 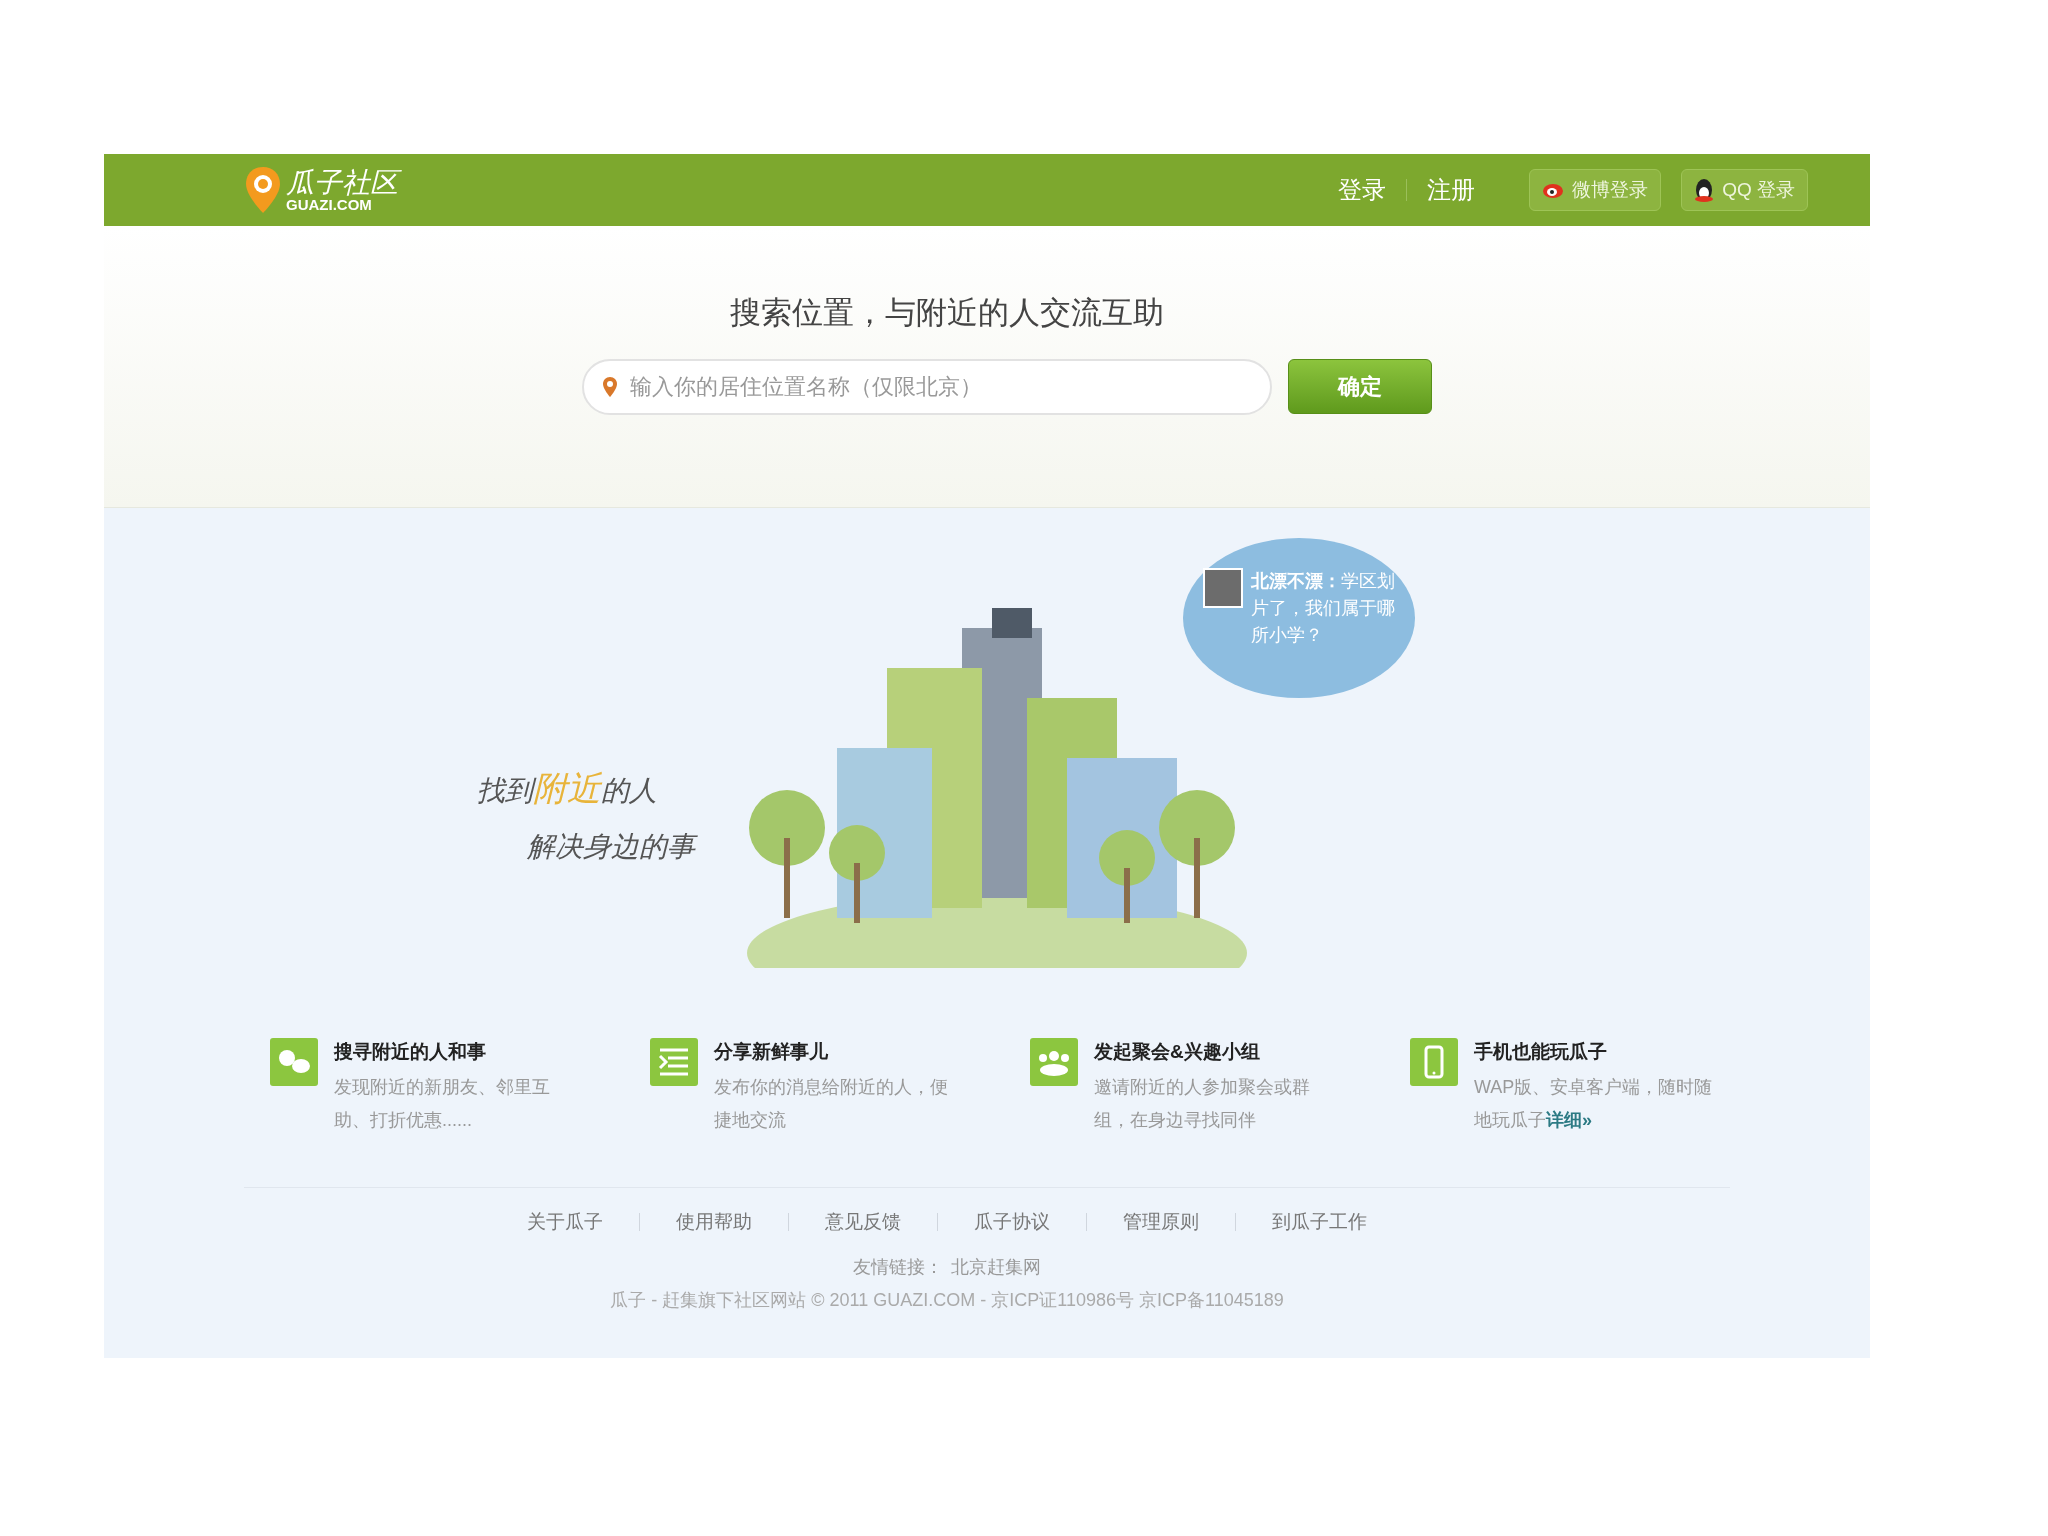 What do you see at coordinates (996, 1267) in the screenshot?
I see `friend-link: 北京赶集网` at bounding box center [996, 1267].